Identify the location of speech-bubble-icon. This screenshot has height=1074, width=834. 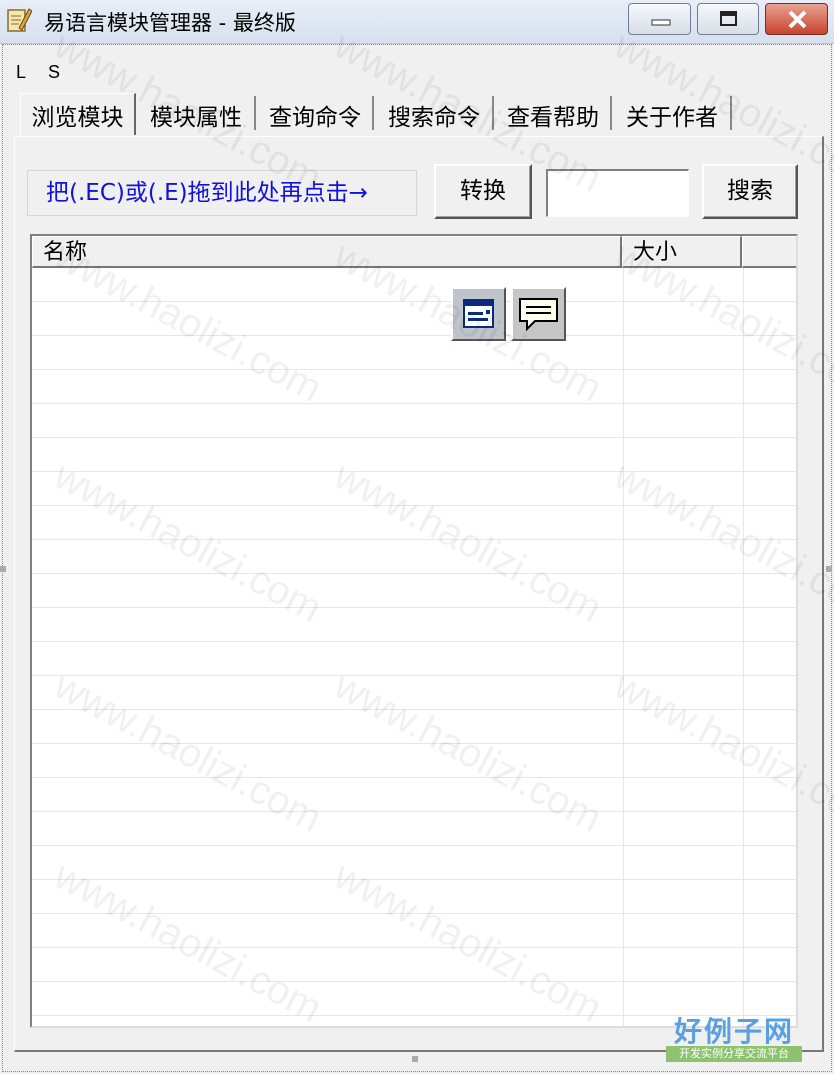
(538, 315).